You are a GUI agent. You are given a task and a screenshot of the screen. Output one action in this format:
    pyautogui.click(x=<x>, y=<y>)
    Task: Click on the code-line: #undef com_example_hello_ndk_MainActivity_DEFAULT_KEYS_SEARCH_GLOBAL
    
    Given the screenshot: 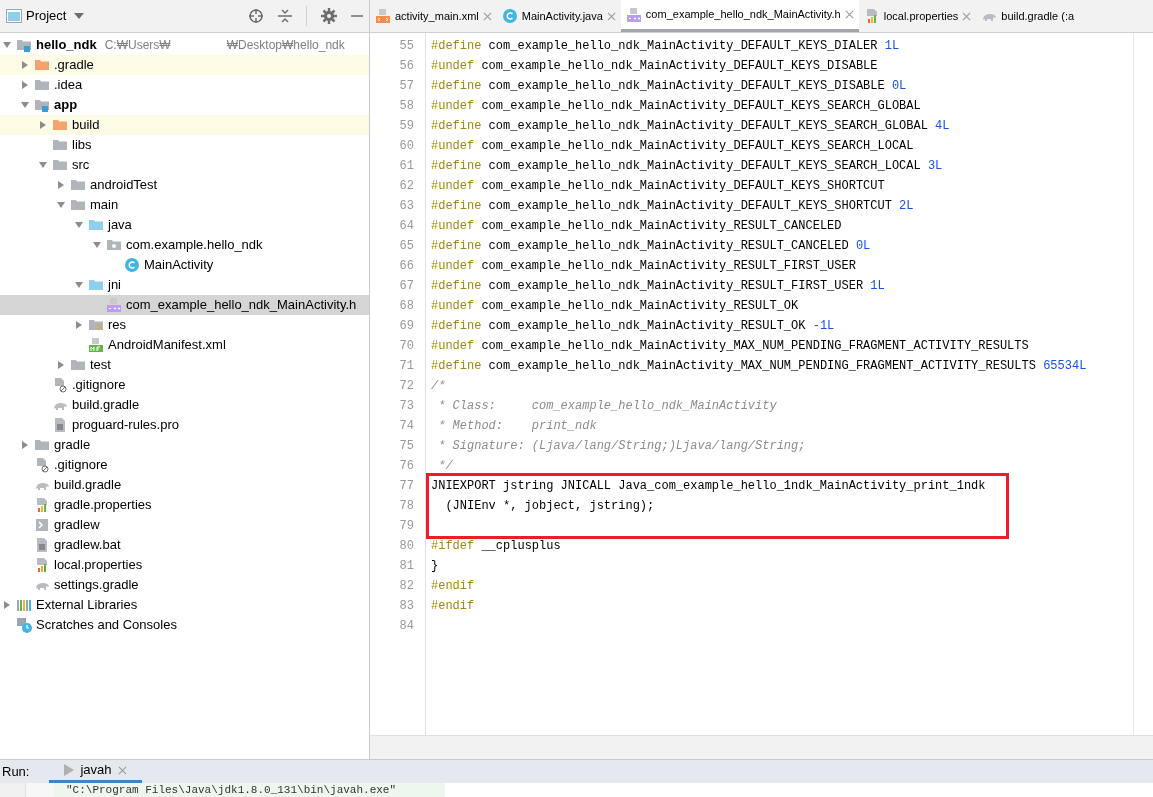 What is the action you would take?
    pyautogui.click(x=675, y=106)
    